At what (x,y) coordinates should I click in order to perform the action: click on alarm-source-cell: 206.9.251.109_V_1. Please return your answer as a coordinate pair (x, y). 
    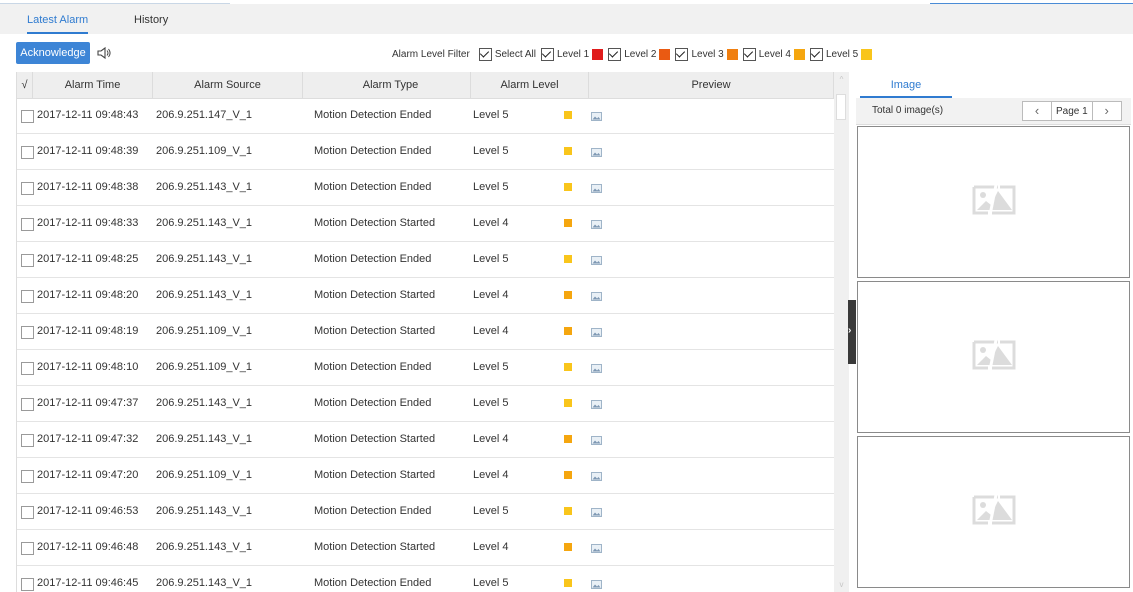
    Looking at the image, I should click on (204, 475).